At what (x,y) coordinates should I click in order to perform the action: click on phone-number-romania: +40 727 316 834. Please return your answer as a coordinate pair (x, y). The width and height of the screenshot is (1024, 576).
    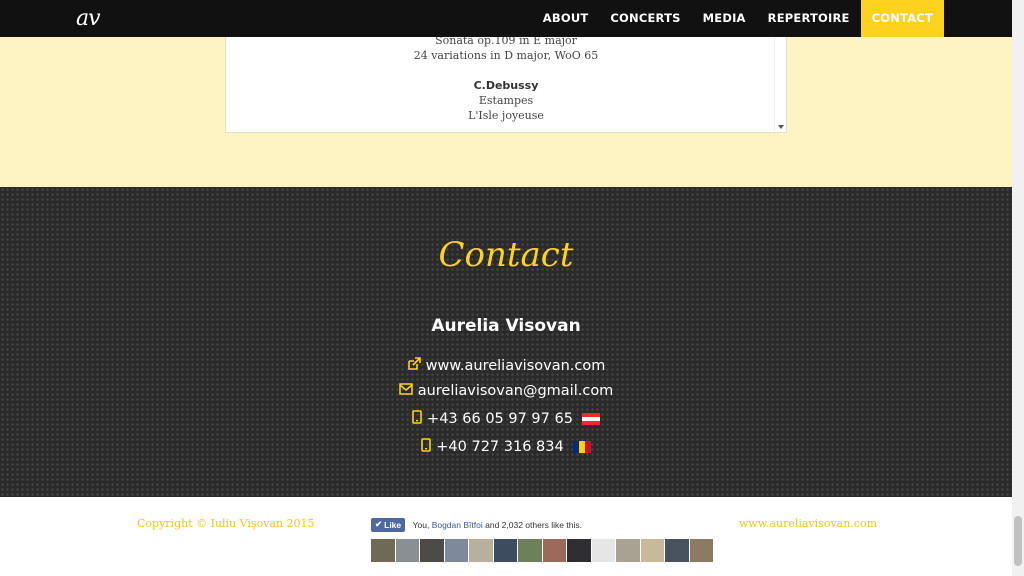
    Looking at the image, I should click on (499, 447).